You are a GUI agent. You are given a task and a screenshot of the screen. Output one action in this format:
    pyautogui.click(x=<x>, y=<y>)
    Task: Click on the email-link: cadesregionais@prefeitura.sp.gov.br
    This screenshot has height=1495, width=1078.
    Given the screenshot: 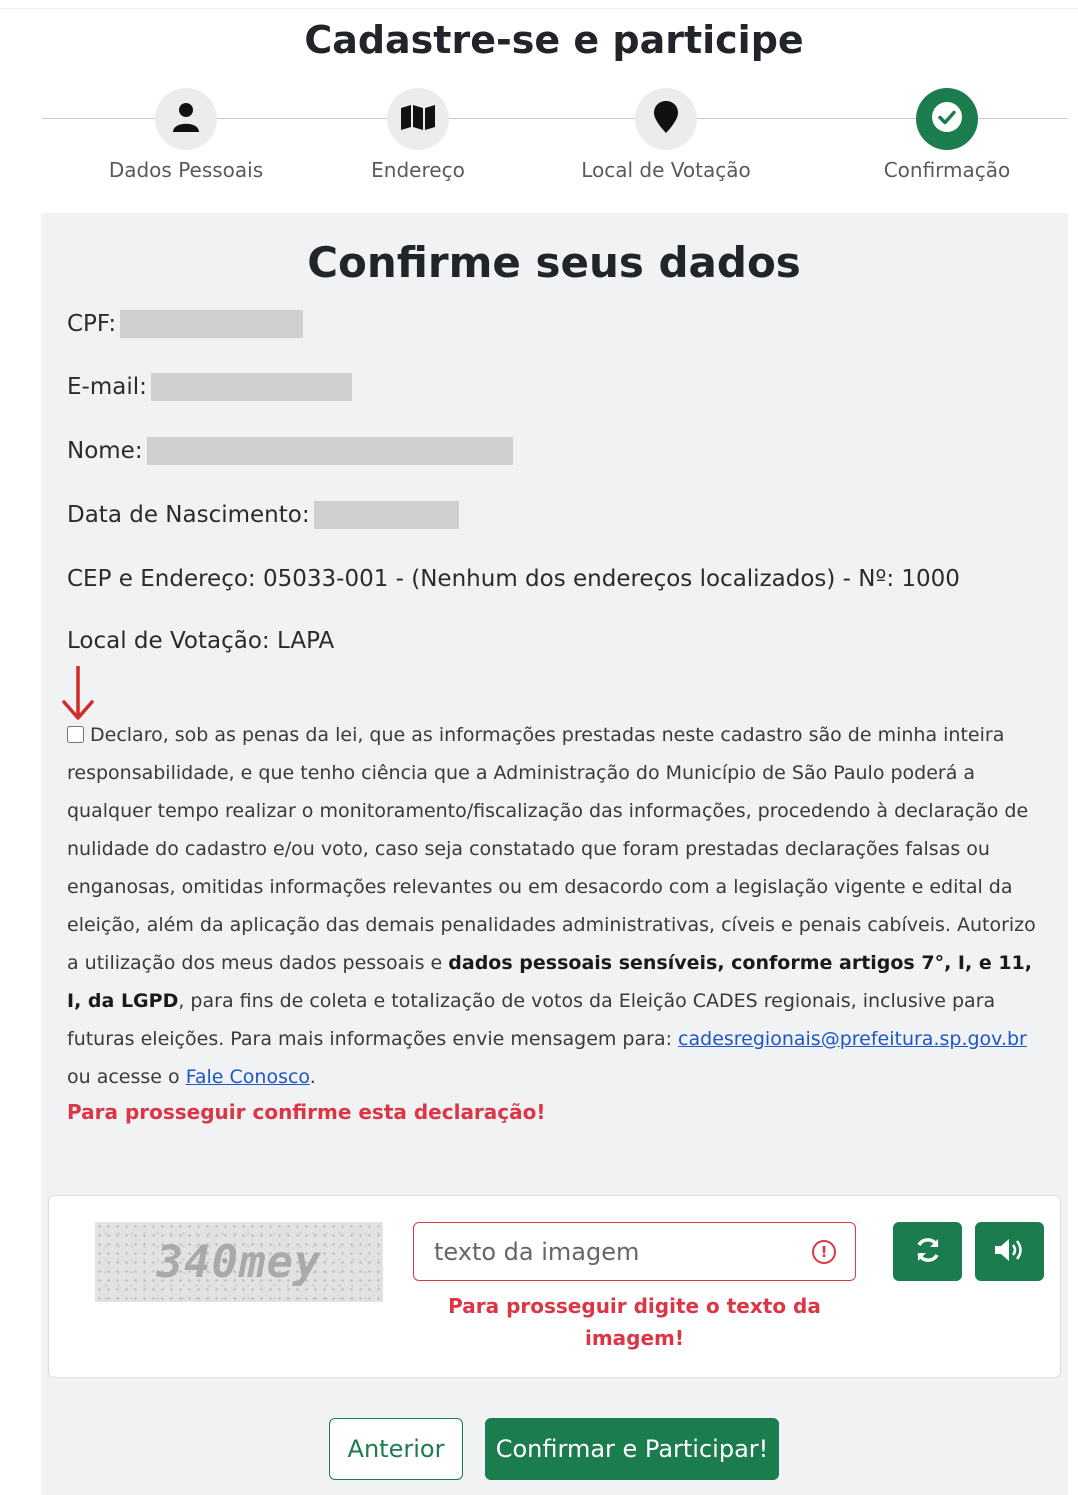 What is the action you would take?
    pyautogui.click(x=852, y=1039)
    